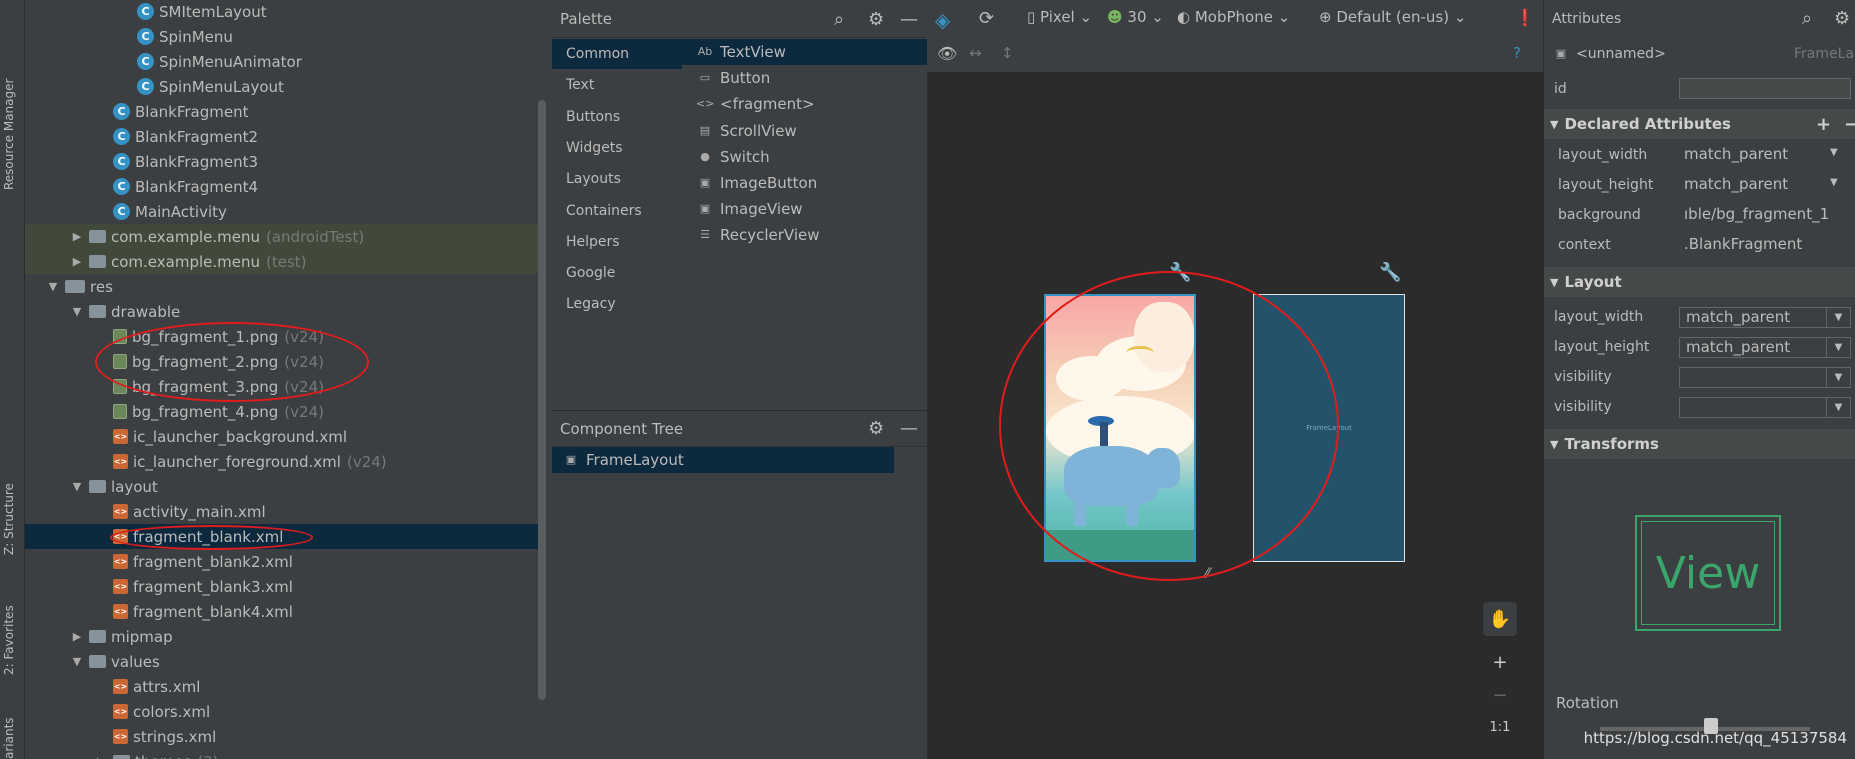 The width and height of the screenshot is (1855, 759). What do you see at coordinates (1233, 17) in the screenshot?
I see `theme-selector: ◐ MobPhone ⌄` at bounding box center [1233, 17].